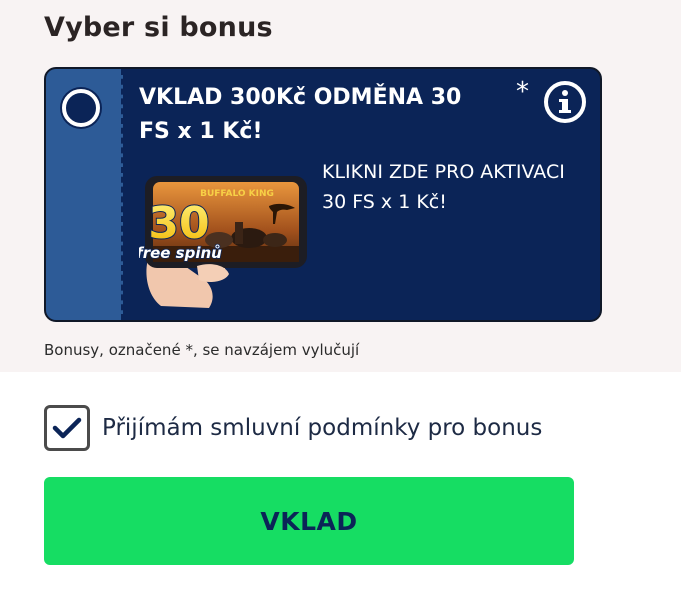 This screenshot has height=590, width=681. What do you see at coordinates (322, 428) in the screenshot?
I see `terms-label: Přijímám smluvní podmínky pro bonus` at bounding box center [322, 428].